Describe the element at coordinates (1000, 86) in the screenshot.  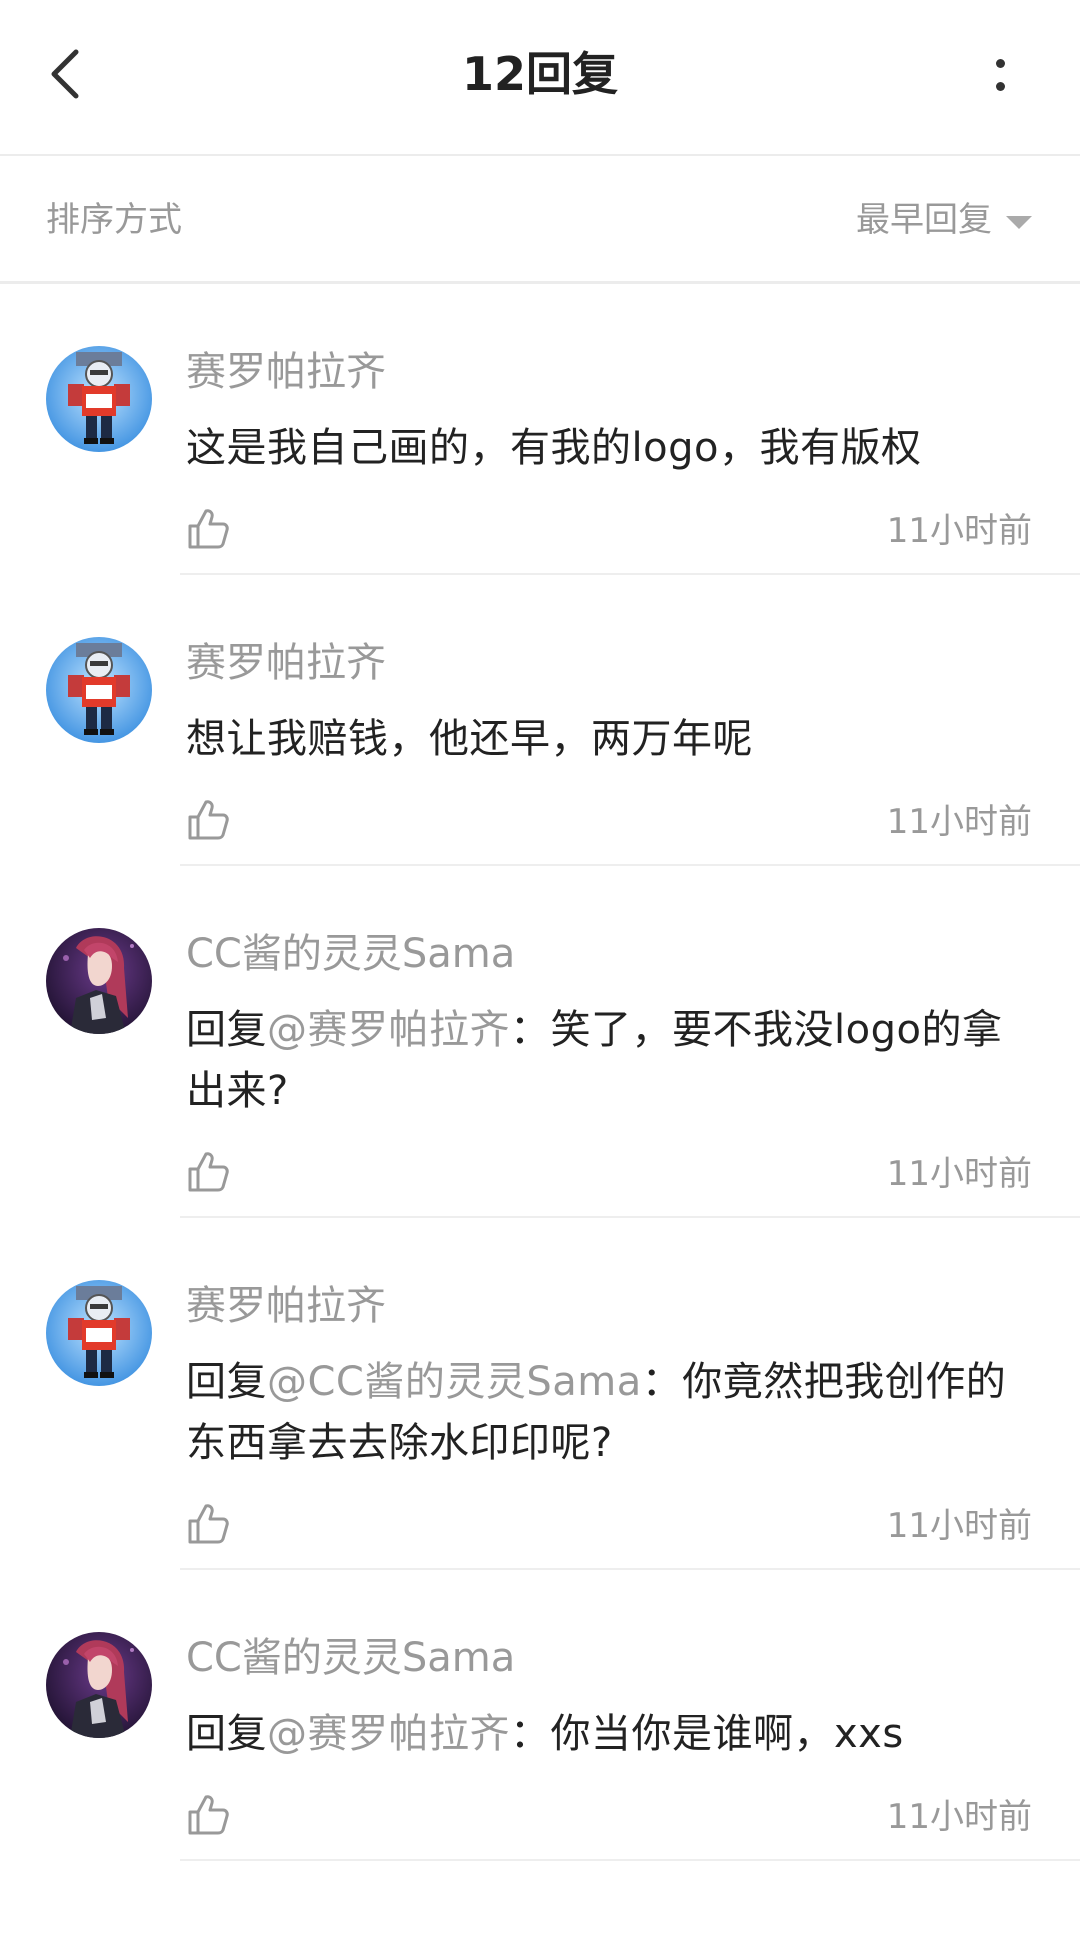
I see `more-vertical-icon-dot` at that location.